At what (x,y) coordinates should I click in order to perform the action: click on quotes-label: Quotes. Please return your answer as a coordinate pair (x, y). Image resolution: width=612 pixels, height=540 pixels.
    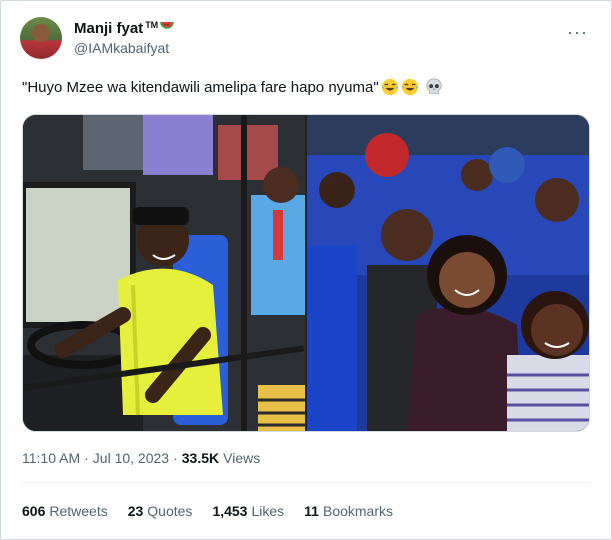
    Looking at the image, I should click on (170, 511).